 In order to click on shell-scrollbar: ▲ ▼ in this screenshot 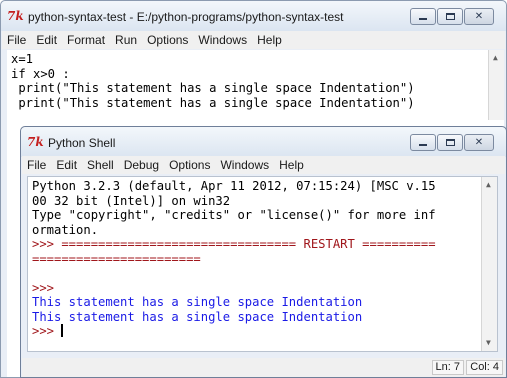, I will do `click(489, 264)`.